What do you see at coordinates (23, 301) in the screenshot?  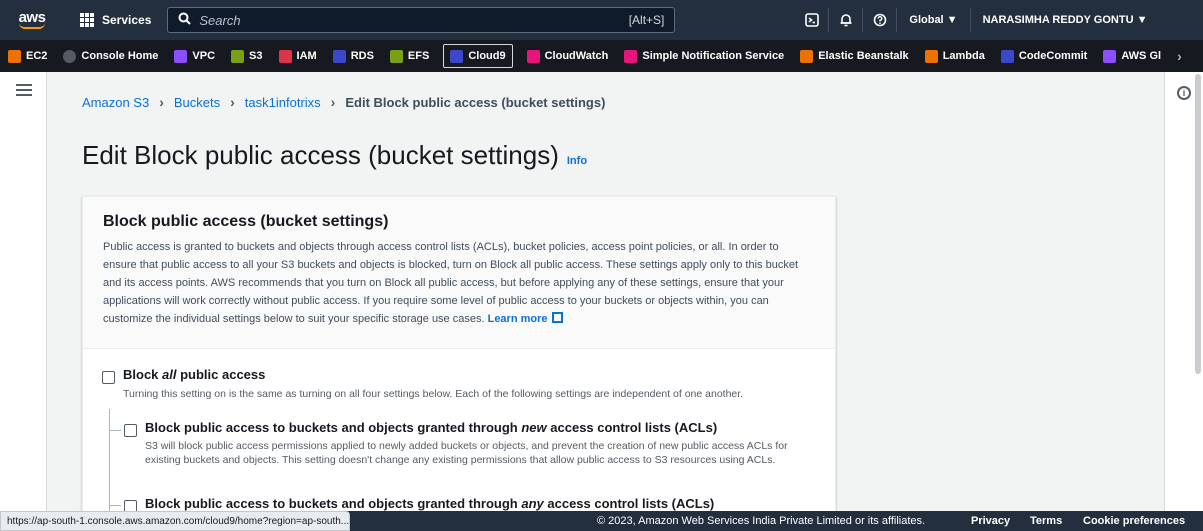 I see `left-rail` at bounding box center [23, 301].